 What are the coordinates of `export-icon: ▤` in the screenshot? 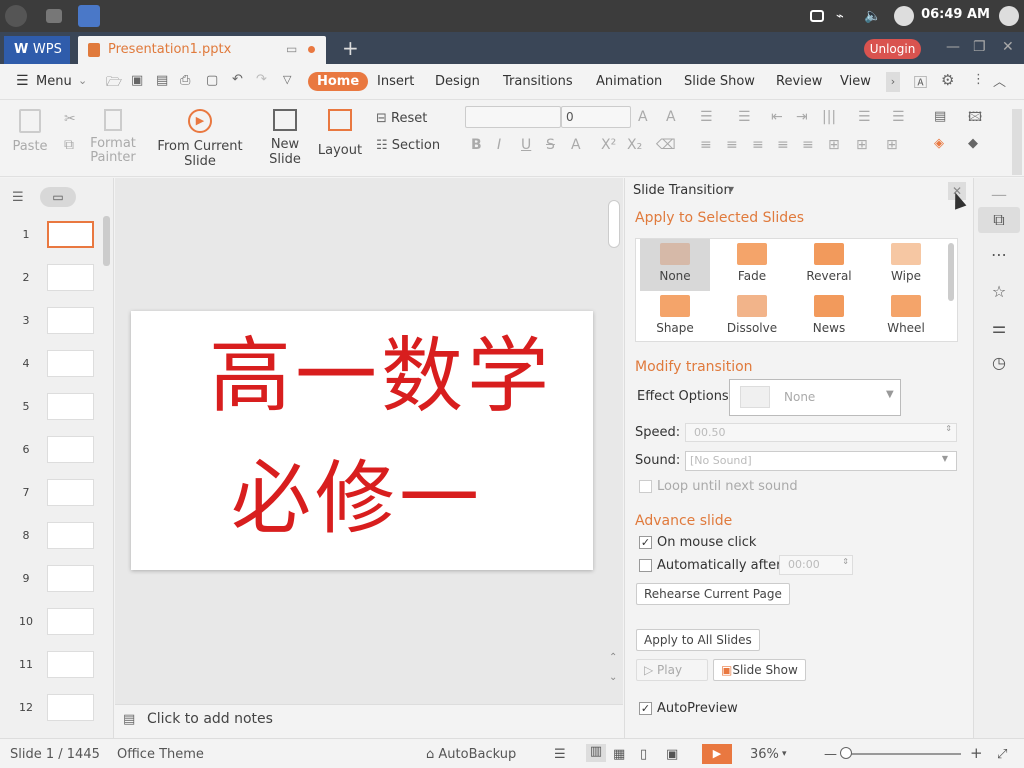 It's located at (162, 80).